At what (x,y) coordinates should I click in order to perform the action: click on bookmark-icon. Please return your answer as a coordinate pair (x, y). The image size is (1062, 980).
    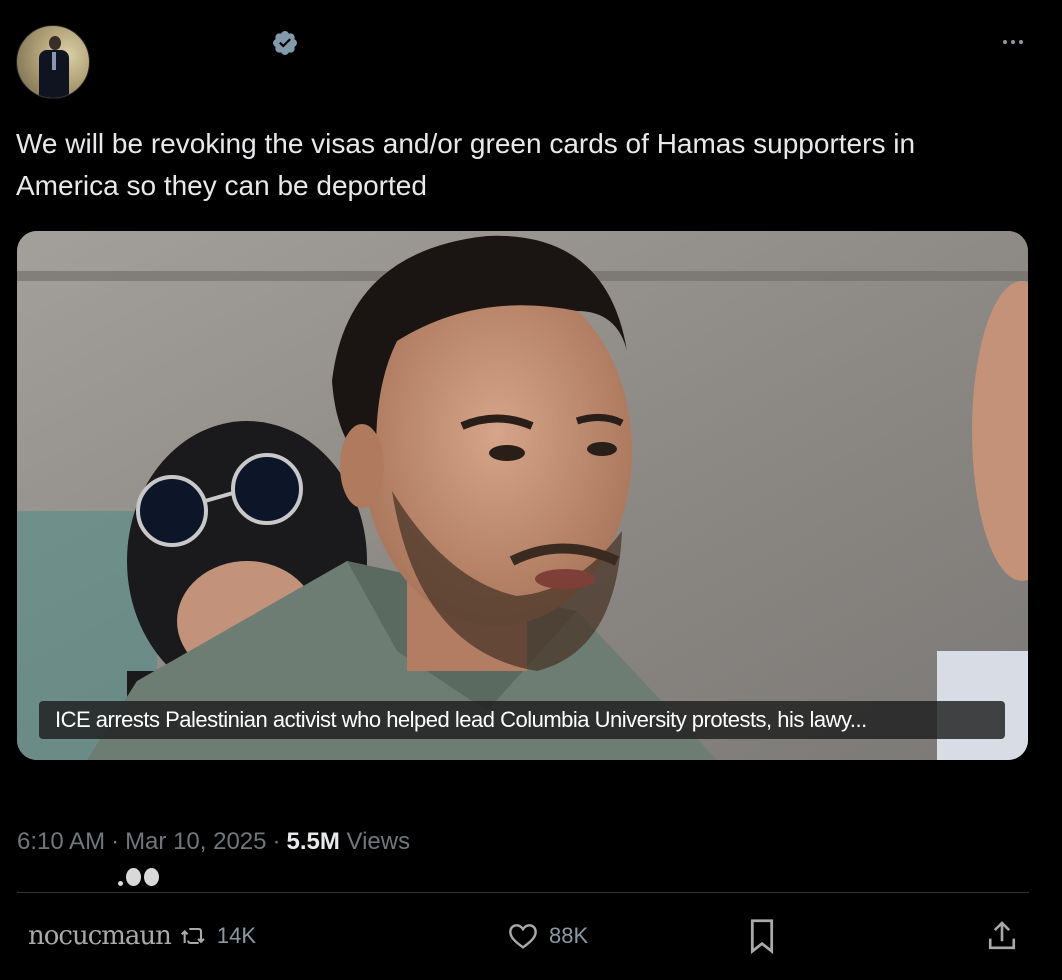
    Looking at the image, I should click on (762, 936).